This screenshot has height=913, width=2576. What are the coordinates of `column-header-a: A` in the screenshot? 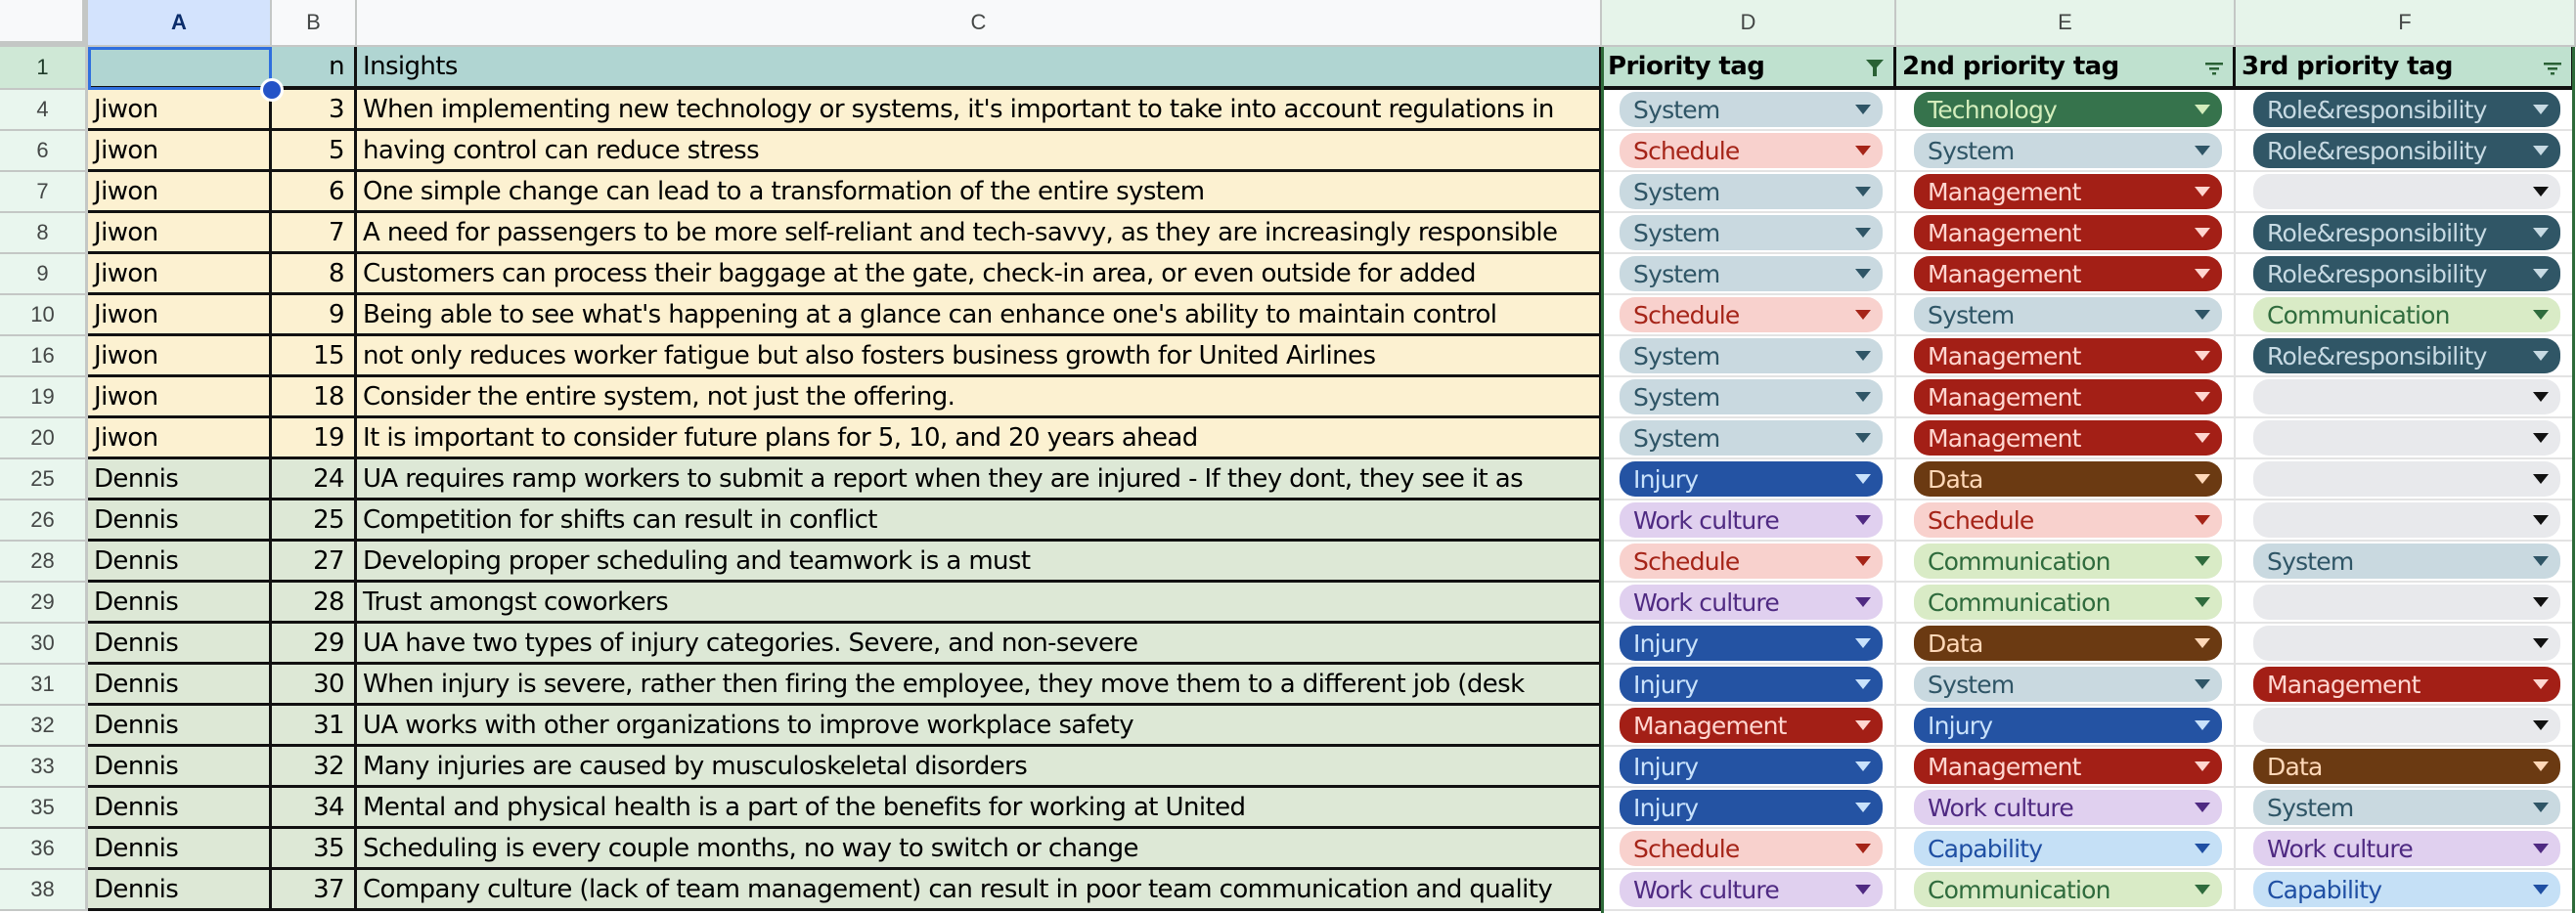 It's located at (180, 23).